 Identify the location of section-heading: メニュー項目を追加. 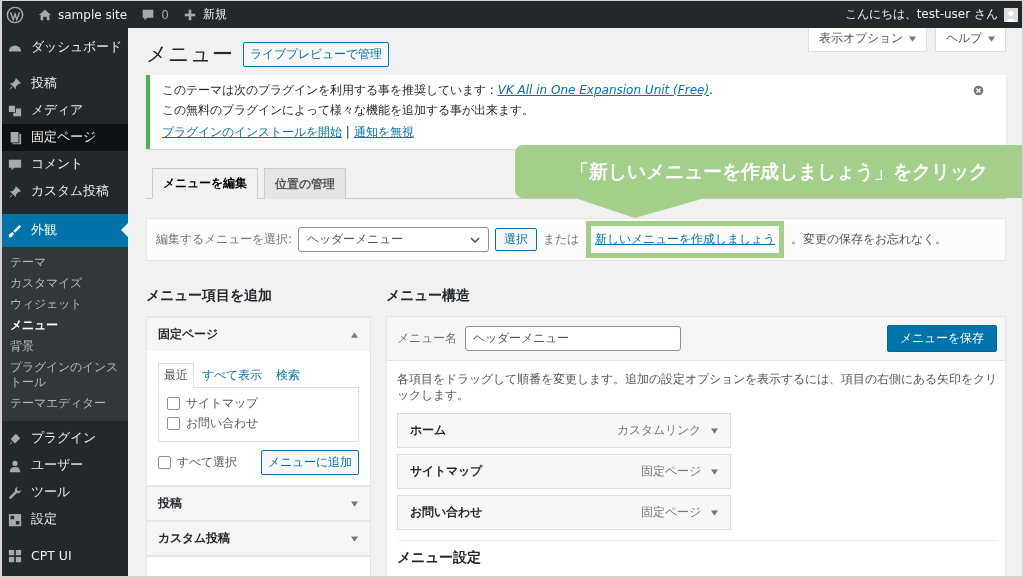
(209, 296).